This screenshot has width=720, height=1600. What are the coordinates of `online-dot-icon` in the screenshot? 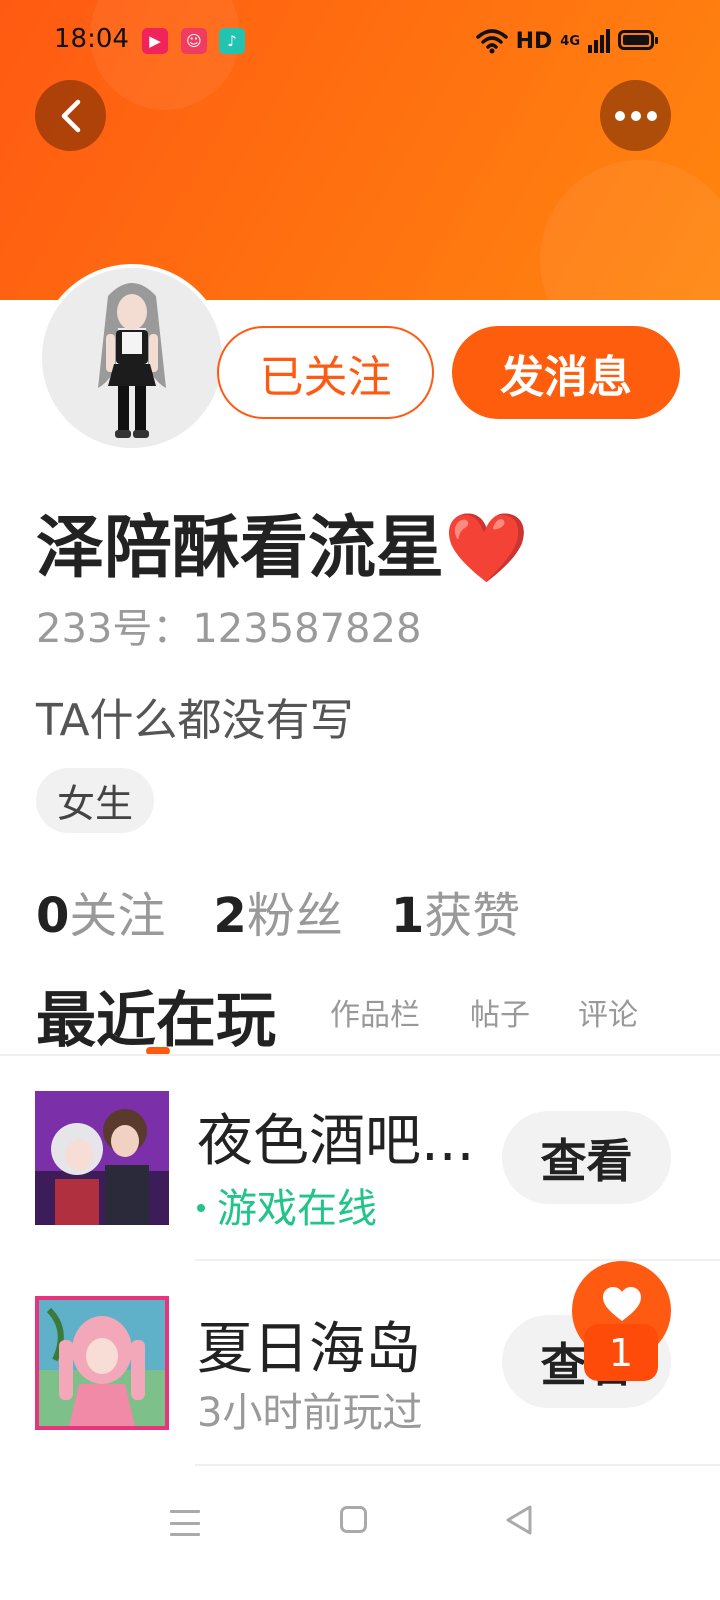 It's located at (201, 1208).